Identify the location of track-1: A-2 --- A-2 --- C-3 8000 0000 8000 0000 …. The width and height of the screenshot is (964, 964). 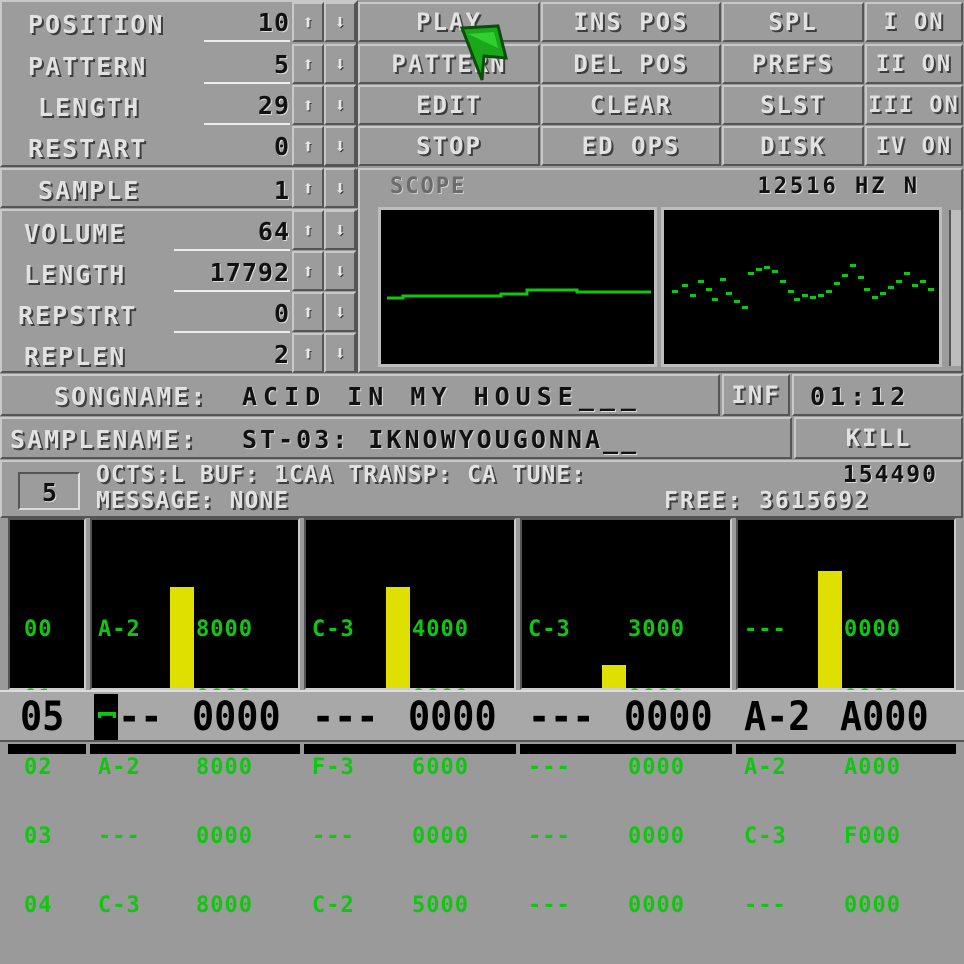
(195, 717).